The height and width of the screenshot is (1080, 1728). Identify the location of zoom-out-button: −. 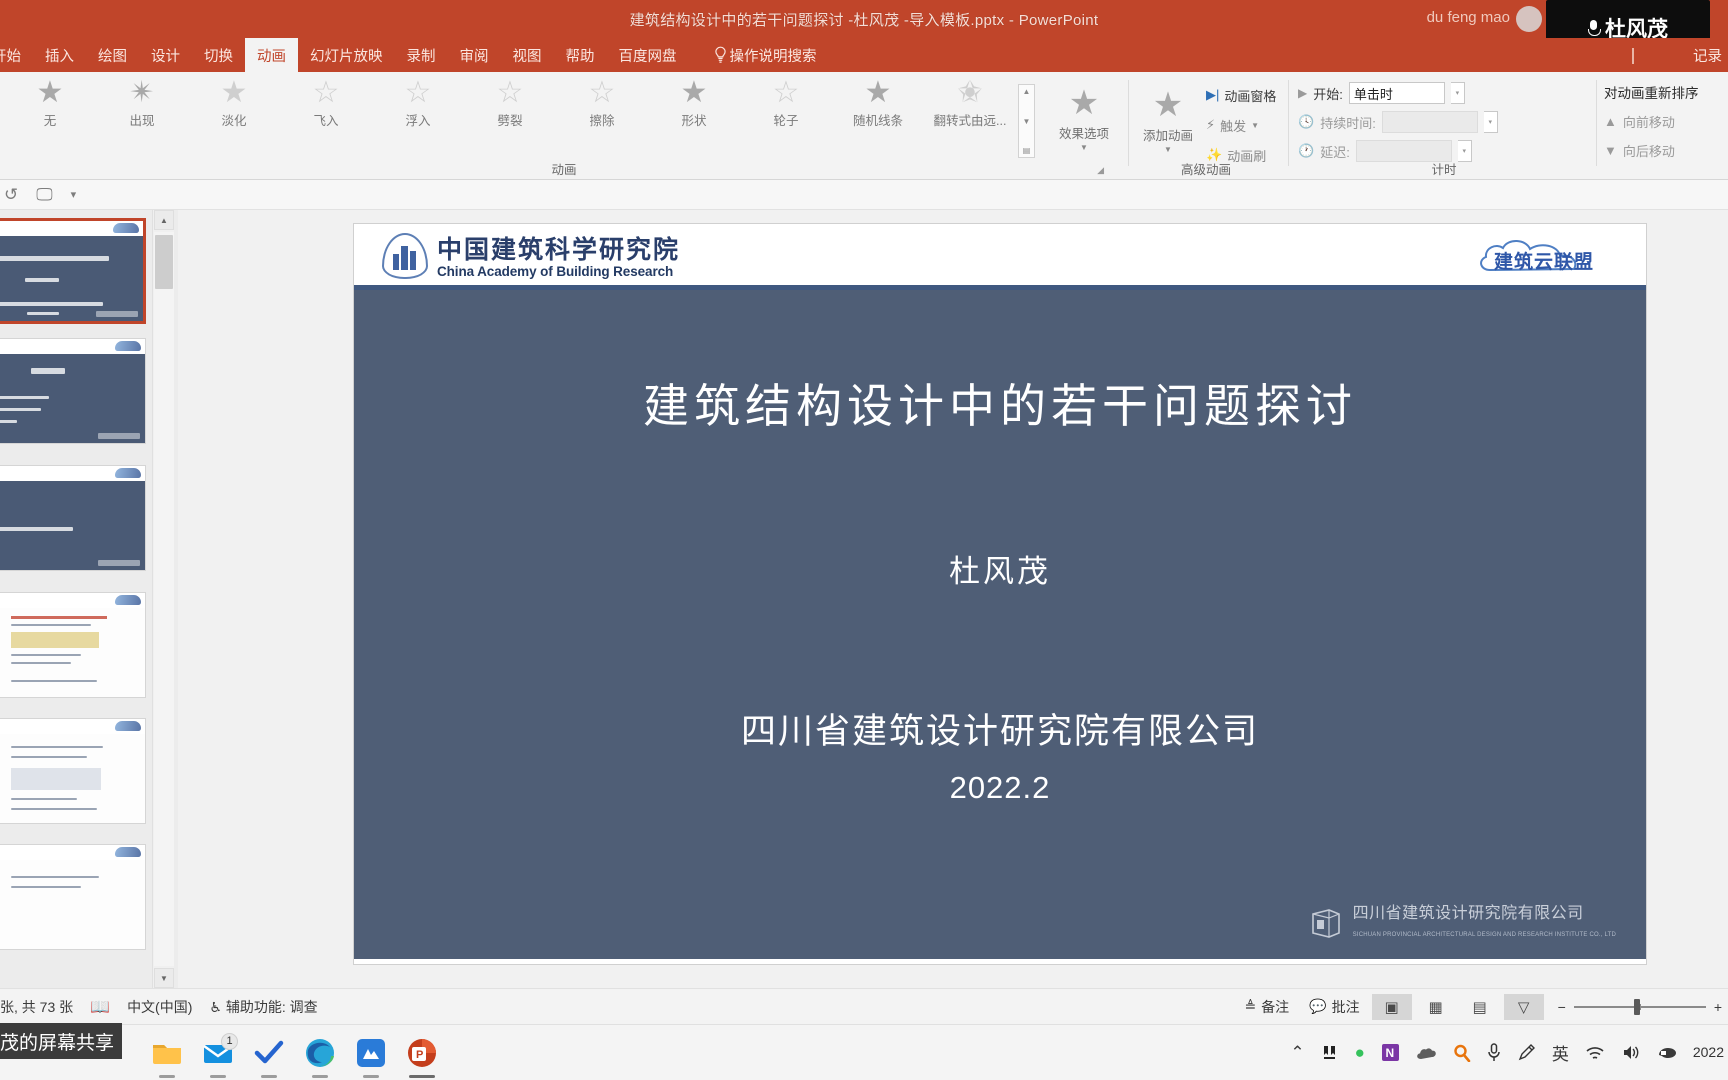
(1562, 1007).